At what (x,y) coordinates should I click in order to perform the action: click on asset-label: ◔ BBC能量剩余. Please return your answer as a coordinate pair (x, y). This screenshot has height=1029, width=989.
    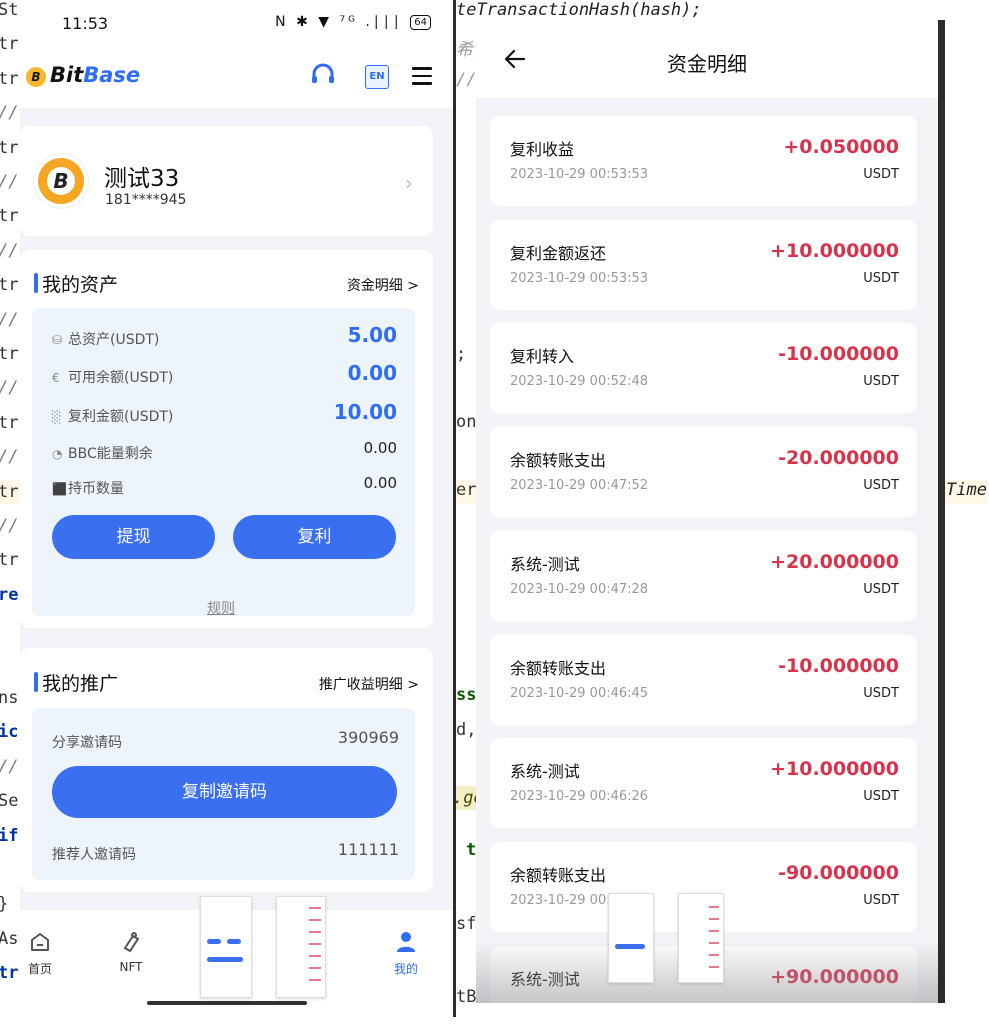
    Looking at the image, I should click on (102, 454).